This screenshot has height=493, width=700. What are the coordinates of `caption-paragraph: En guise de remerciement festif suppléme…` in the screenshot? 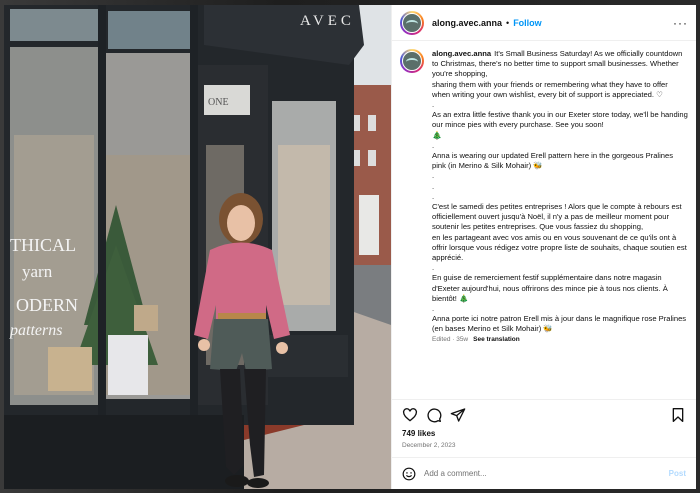 It's located at (550, 288).